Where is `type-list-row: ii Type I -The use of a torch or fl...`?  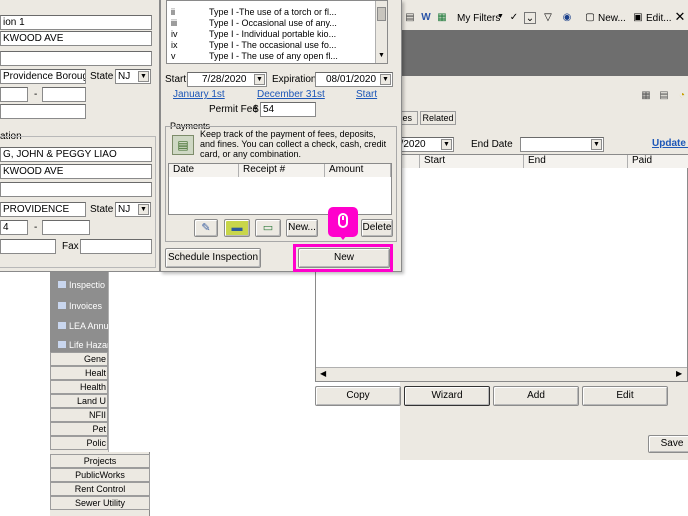
type-list-row: ii Type I -The use of a torch or fl... is located at coordinates (271, 12).